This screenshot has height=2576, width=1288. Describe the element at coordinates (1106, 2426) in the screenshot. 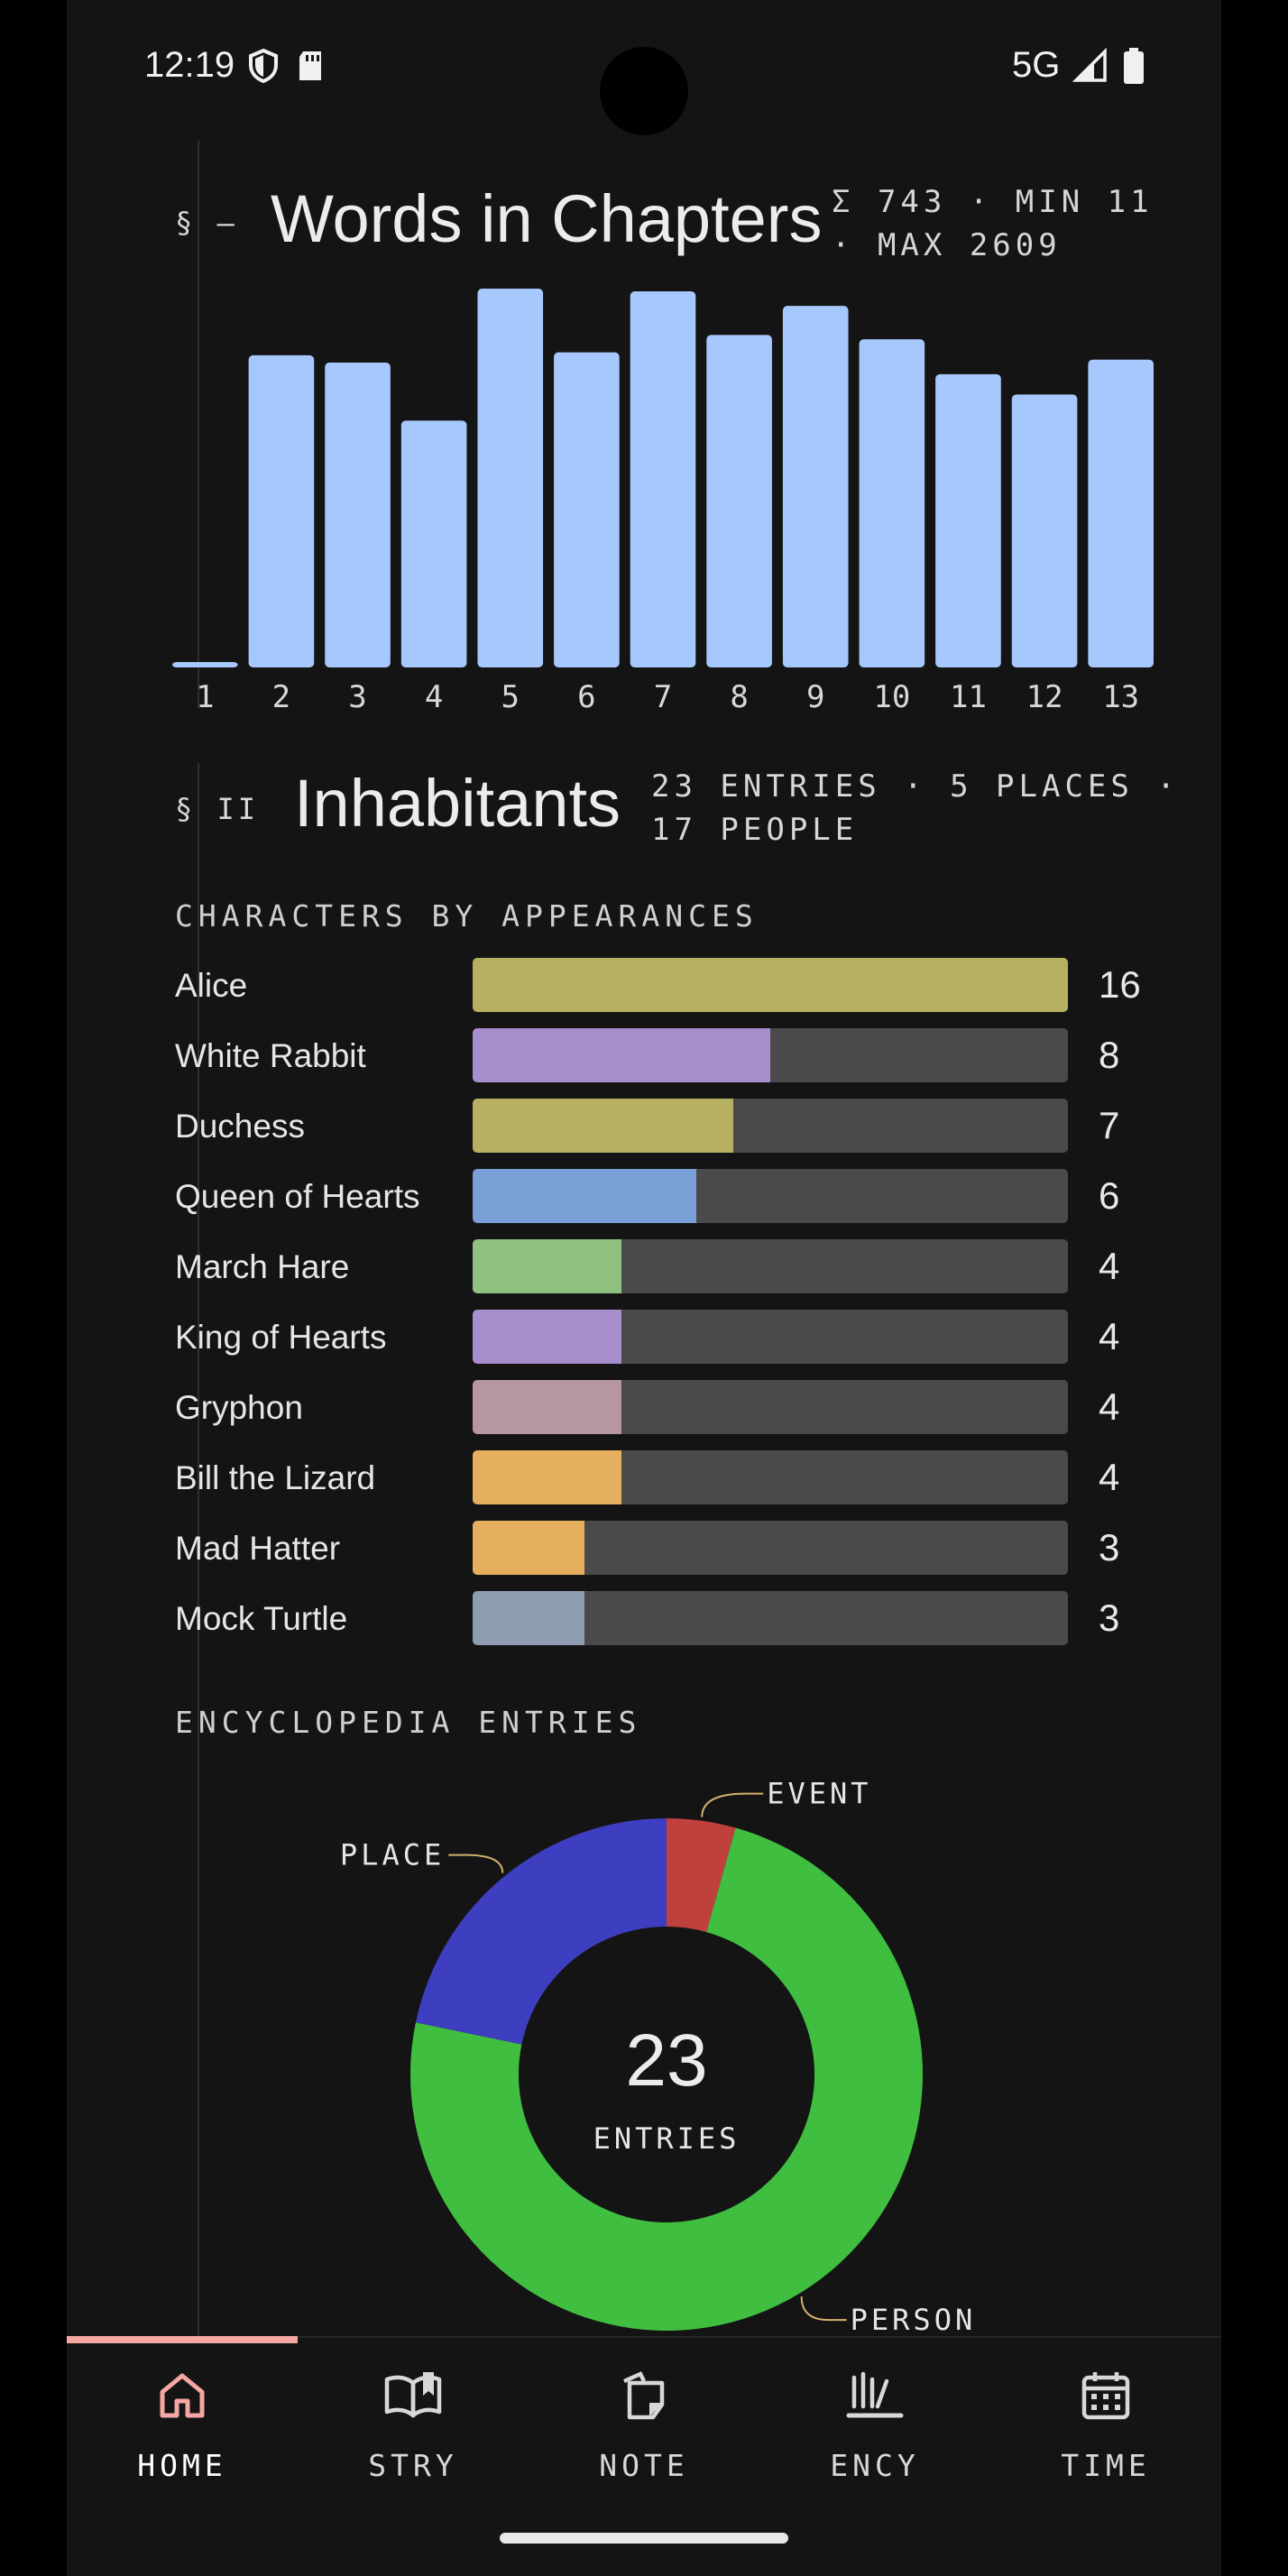

I see `nav-item-timeline: TIME` at that location.